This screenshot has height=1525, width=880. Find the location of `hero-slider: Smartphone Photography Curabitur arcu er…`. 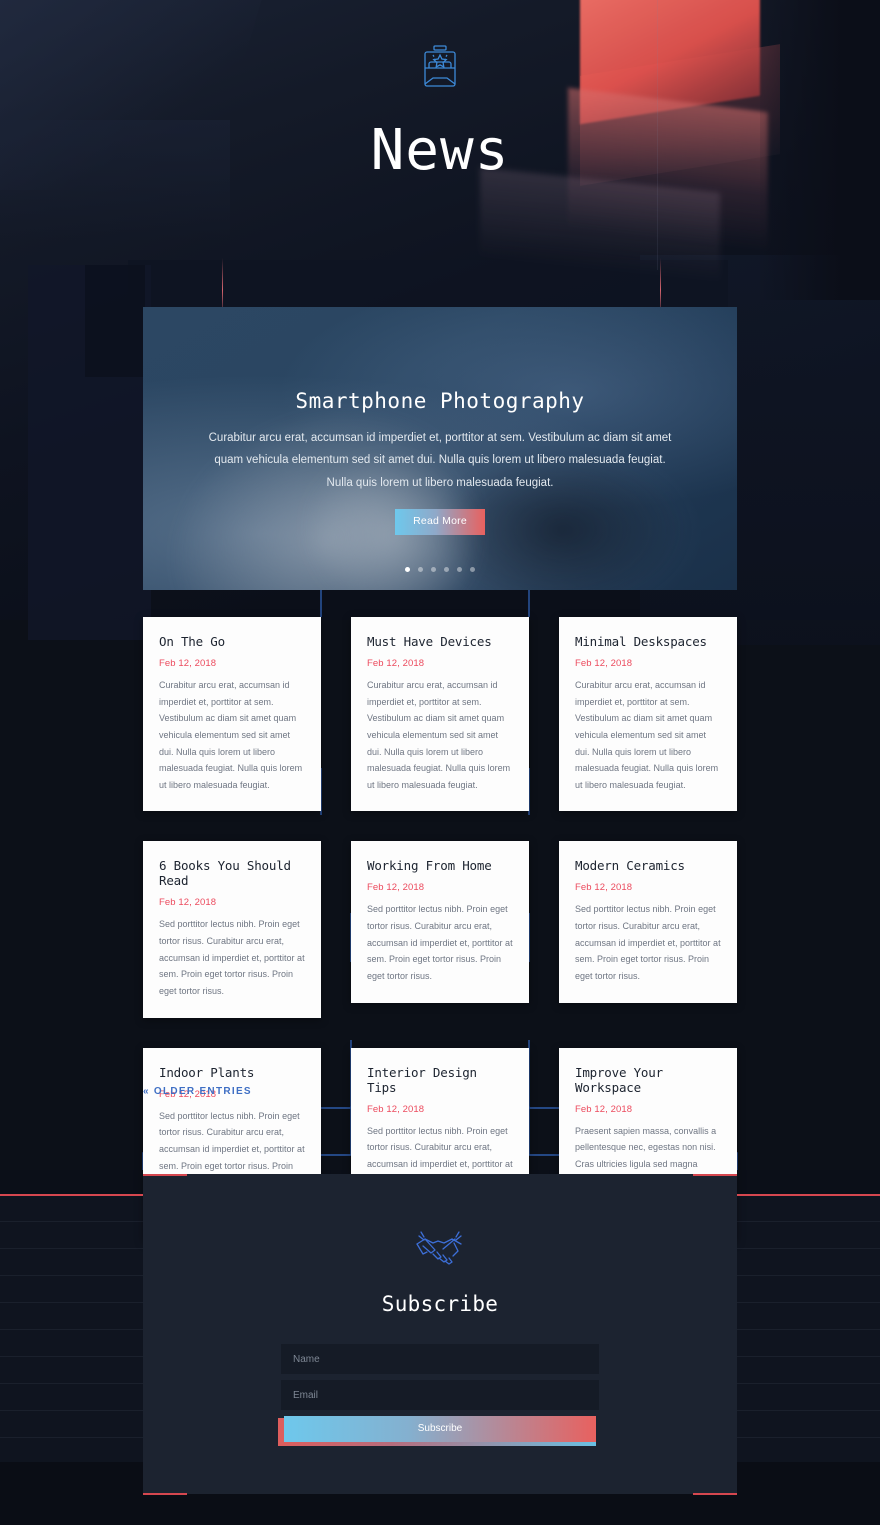

hero-slider: Smartphone Photography Curabitur arcu er… is located at coordinates (440, 448).